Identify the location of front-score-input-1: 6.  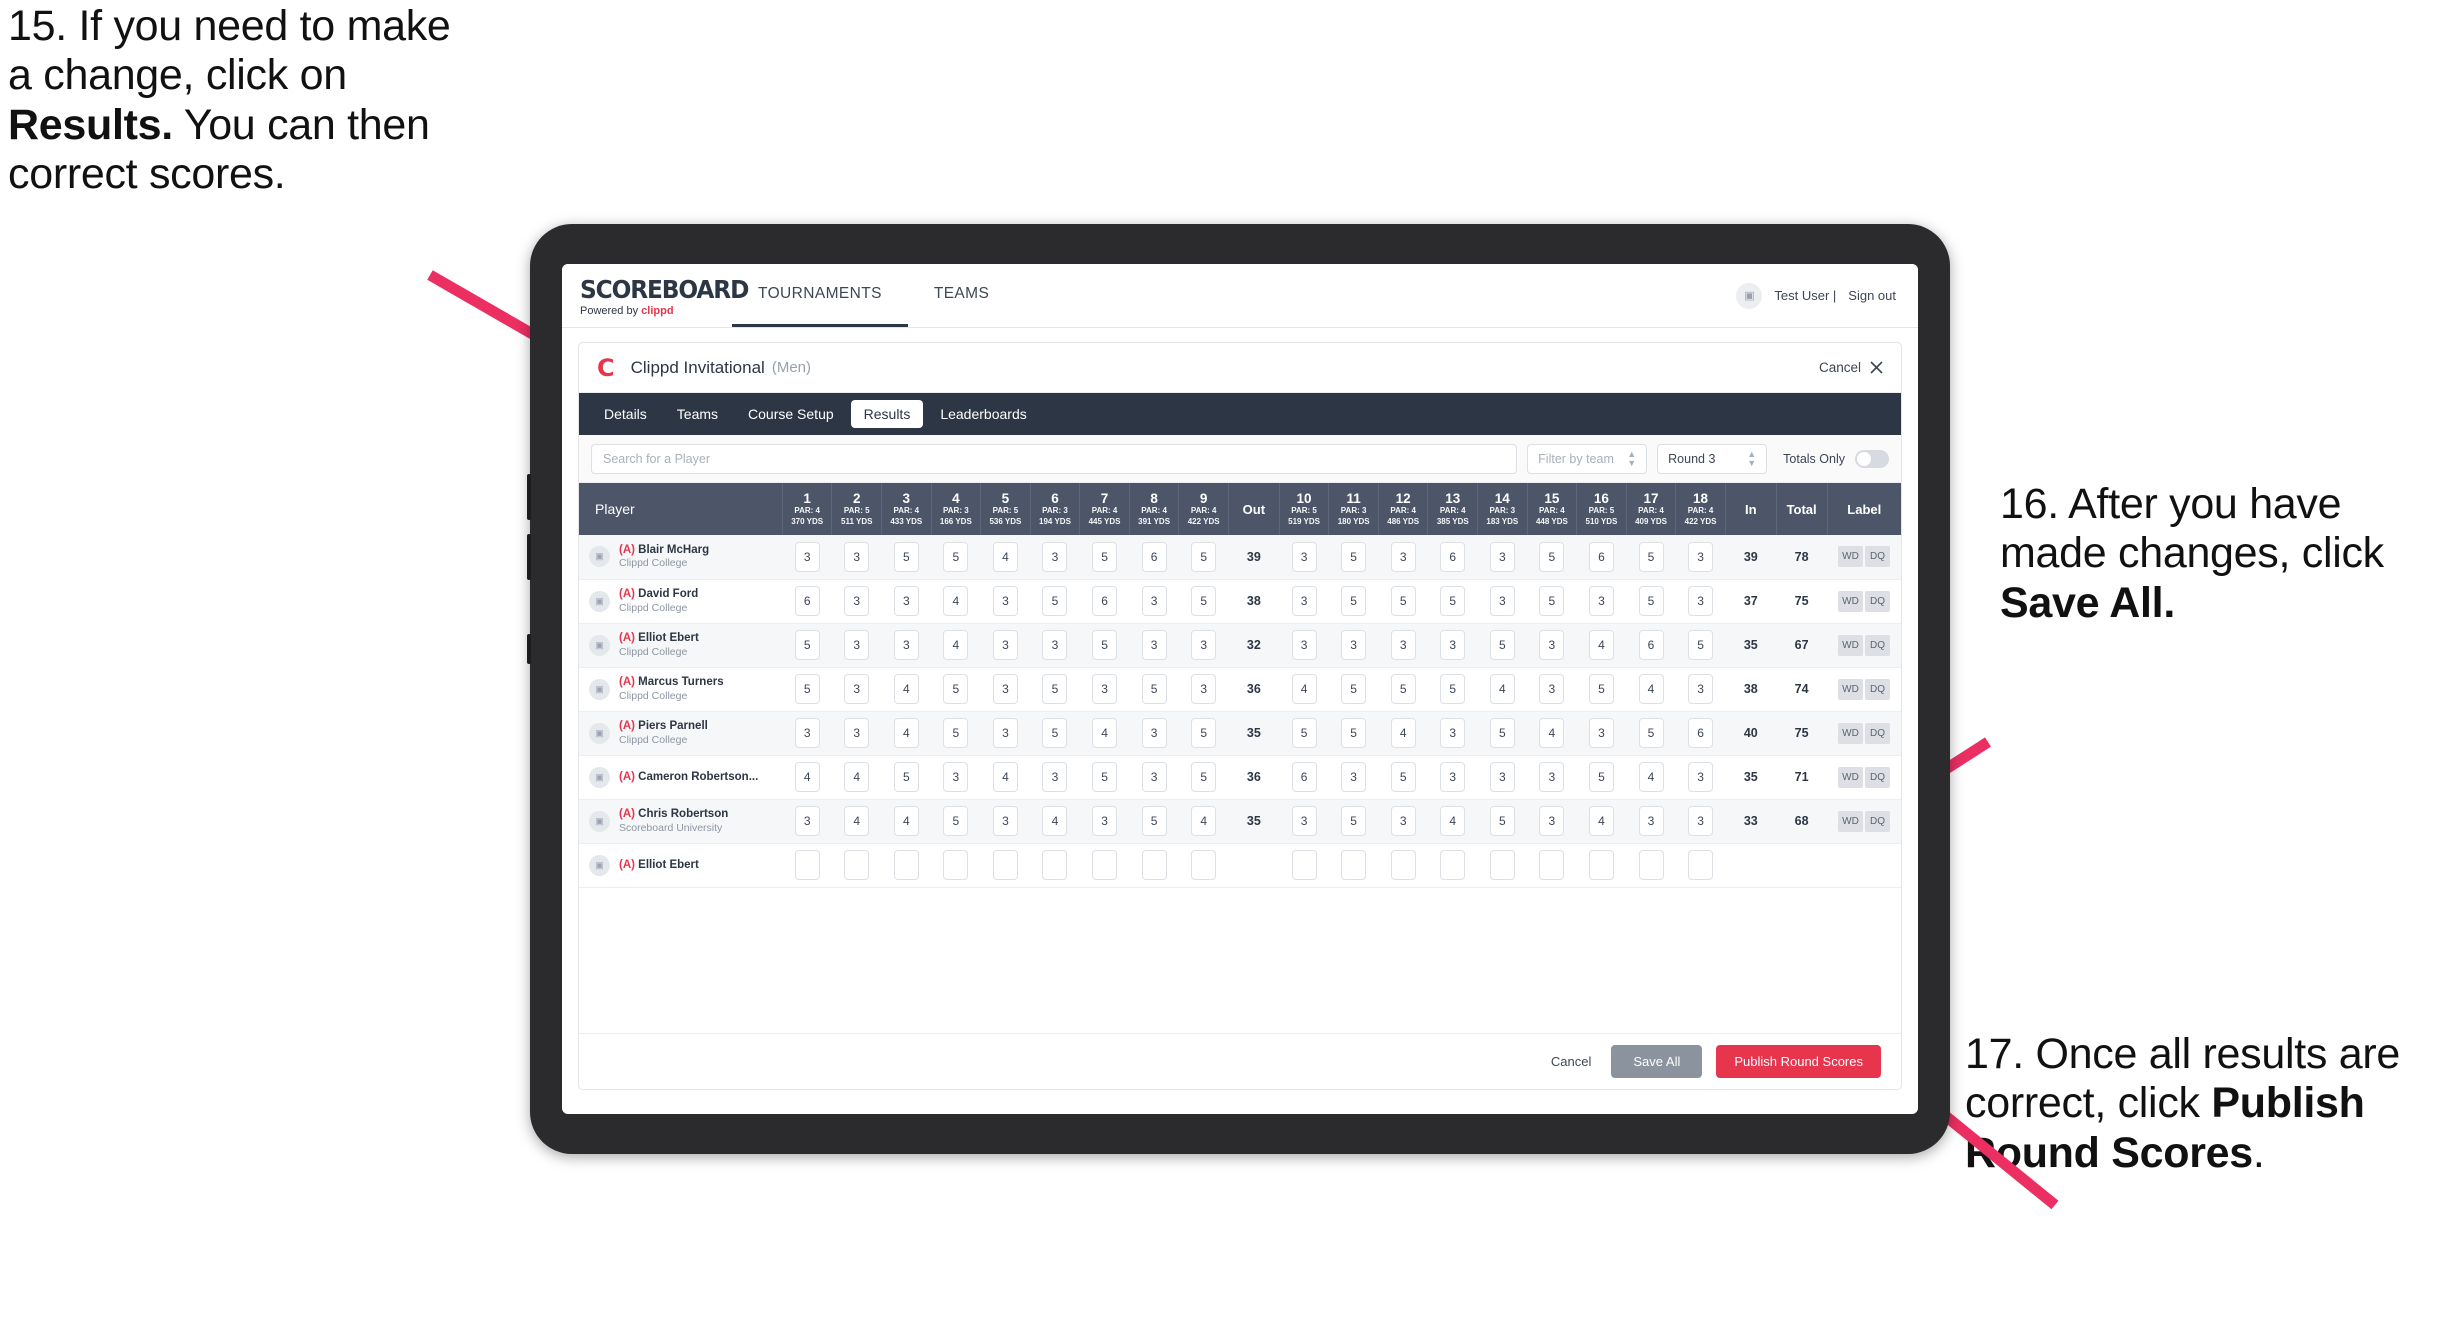
(807, 601).